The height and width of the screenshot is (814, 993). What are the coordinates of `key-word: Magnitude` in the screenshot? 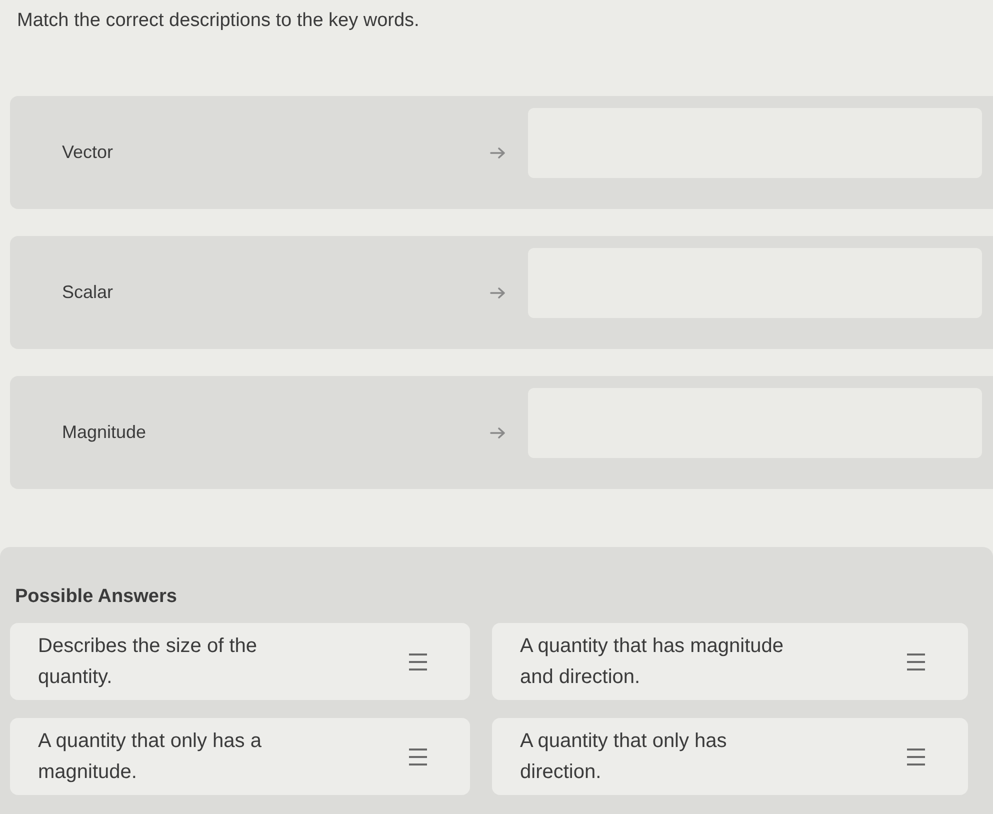 It's located at (105, 432).